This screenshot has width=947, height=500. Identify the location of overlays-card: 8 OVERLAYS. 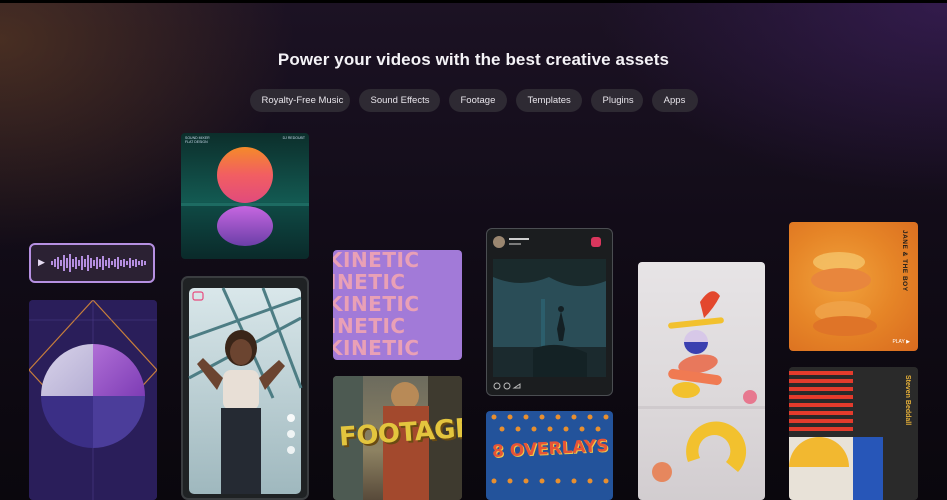
(549, 455).